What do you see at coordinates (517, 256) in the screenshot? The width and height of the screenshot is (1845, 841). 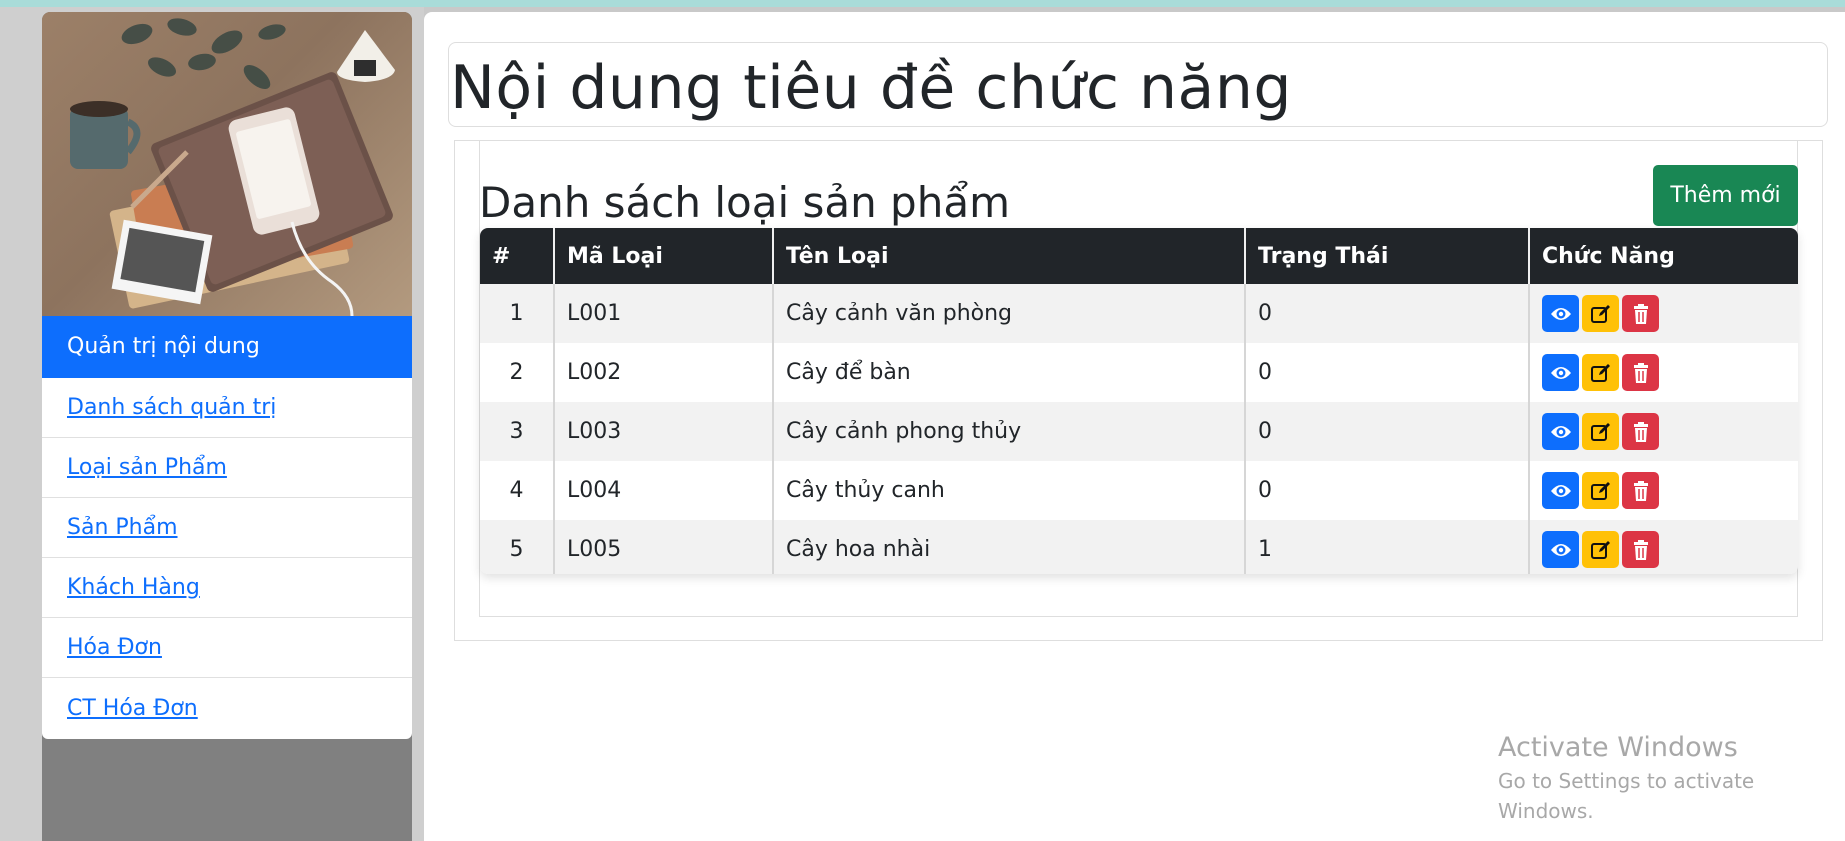 I see `column-header-number: #` at bounding box center [517, 256].